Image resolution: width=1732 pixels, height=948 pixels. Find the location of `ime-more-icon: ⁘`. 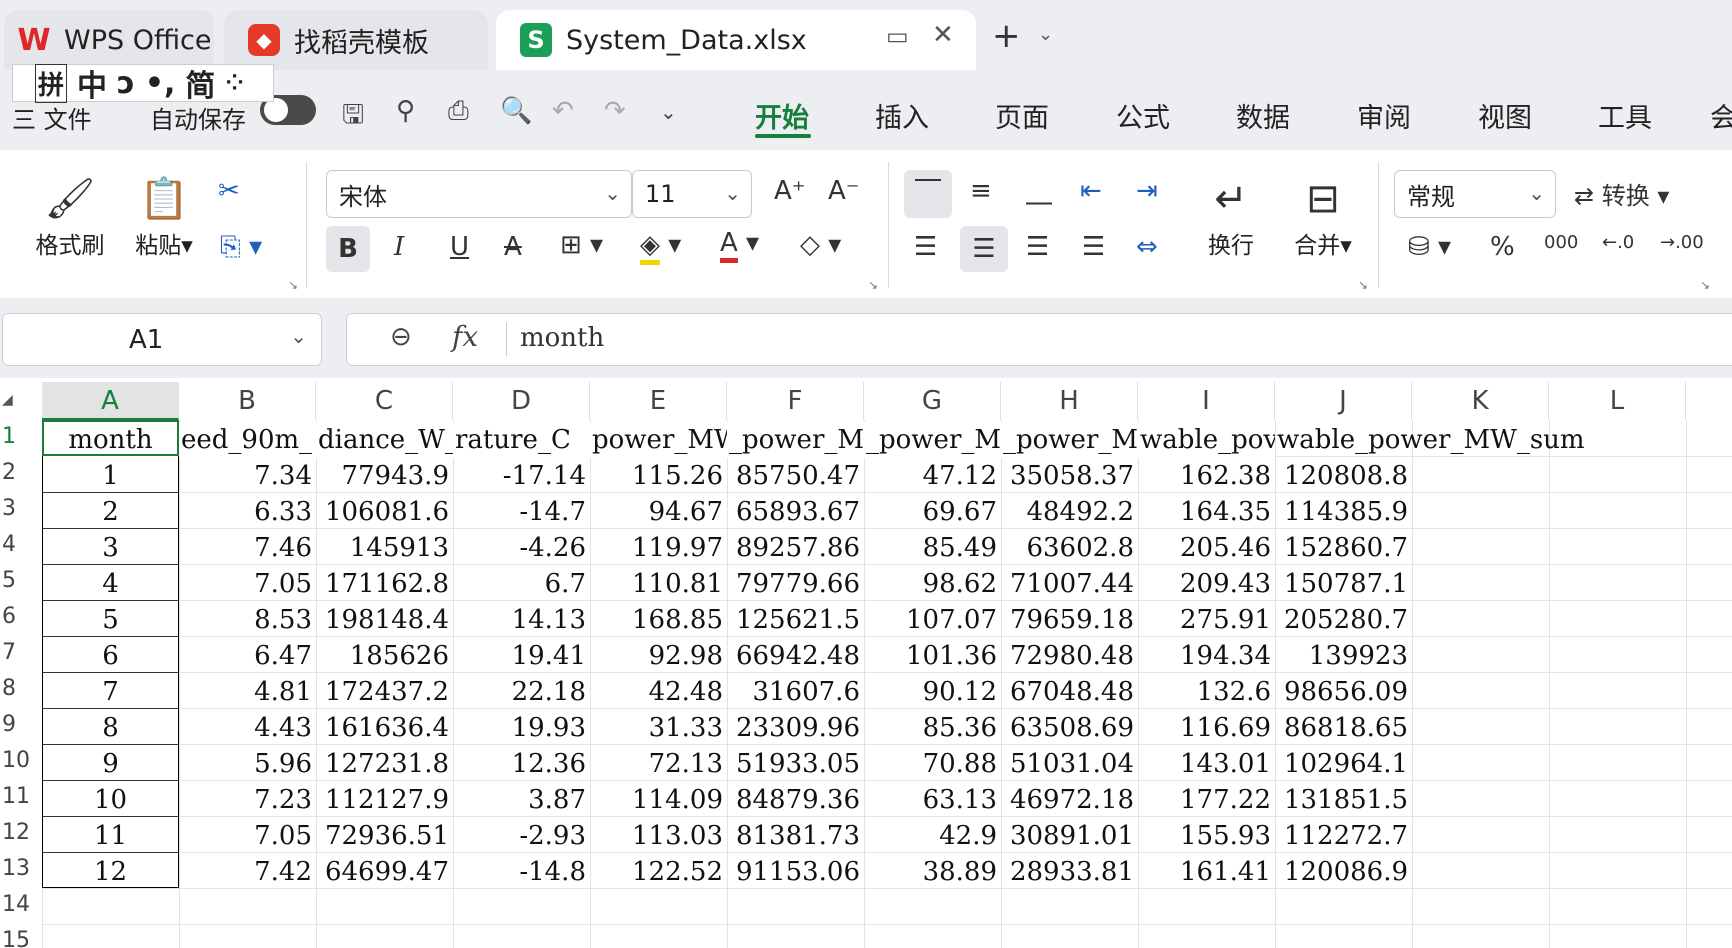

ime-more-icon: ⁘ is located at coordinates (234, 83).